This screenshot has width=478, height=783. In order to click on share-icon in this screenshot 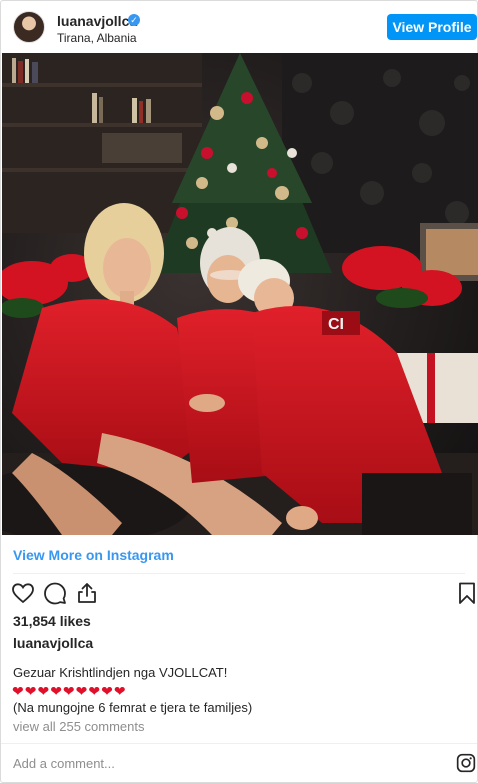, I will do `click(87, 593)`.